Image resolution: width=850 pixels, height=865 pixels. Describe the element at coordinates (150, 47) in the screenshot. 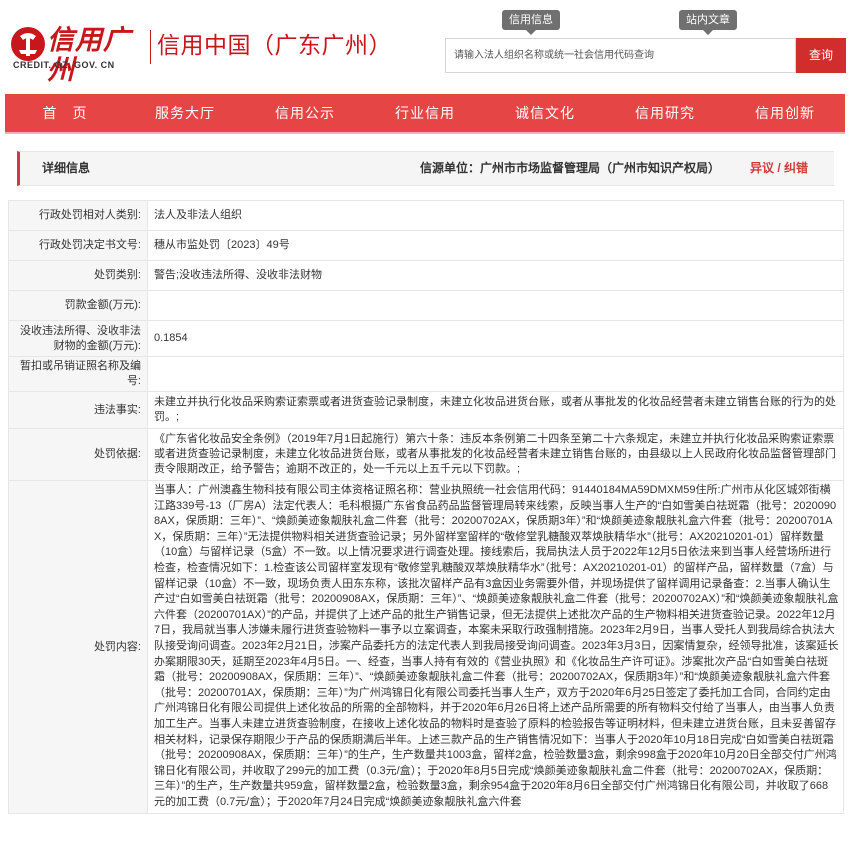

I see `logo-divider` at that location.